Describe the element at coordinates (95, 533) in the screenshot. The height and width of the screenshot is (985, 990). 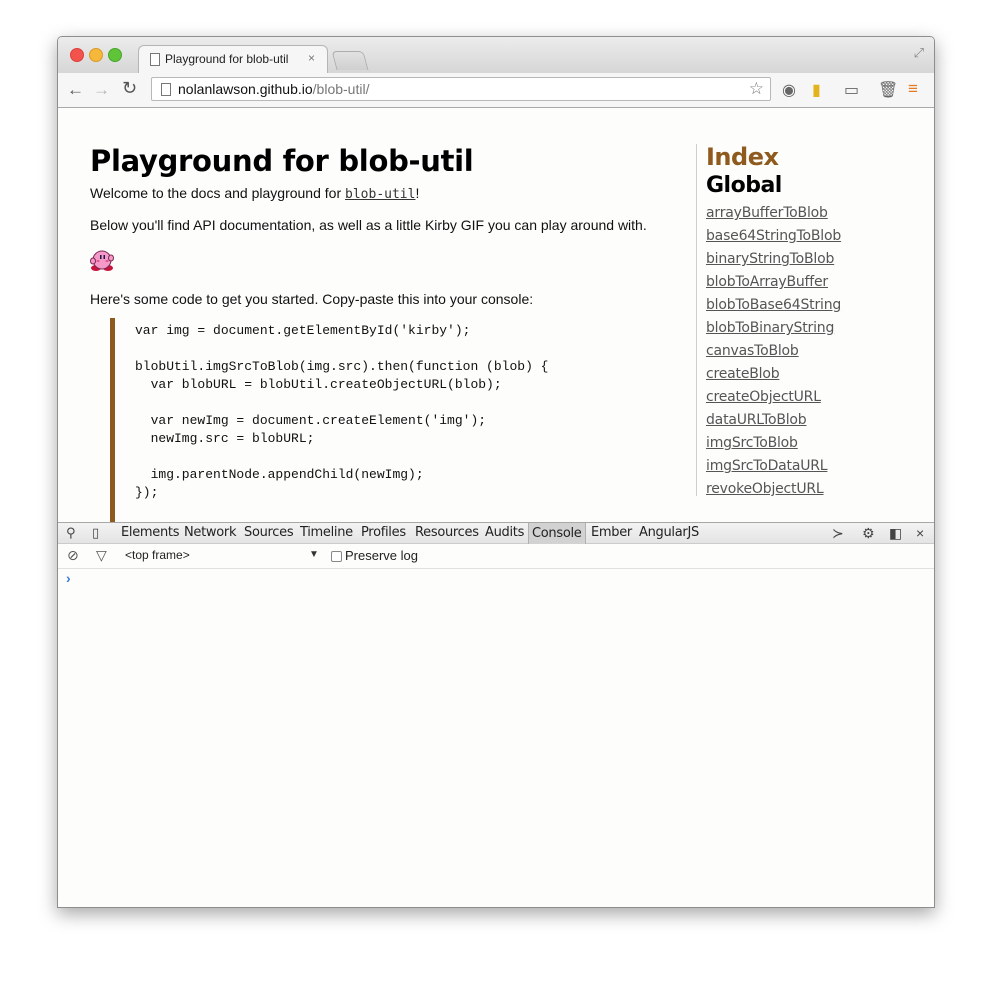
I see `device-mode-icon: ▯` at that location.